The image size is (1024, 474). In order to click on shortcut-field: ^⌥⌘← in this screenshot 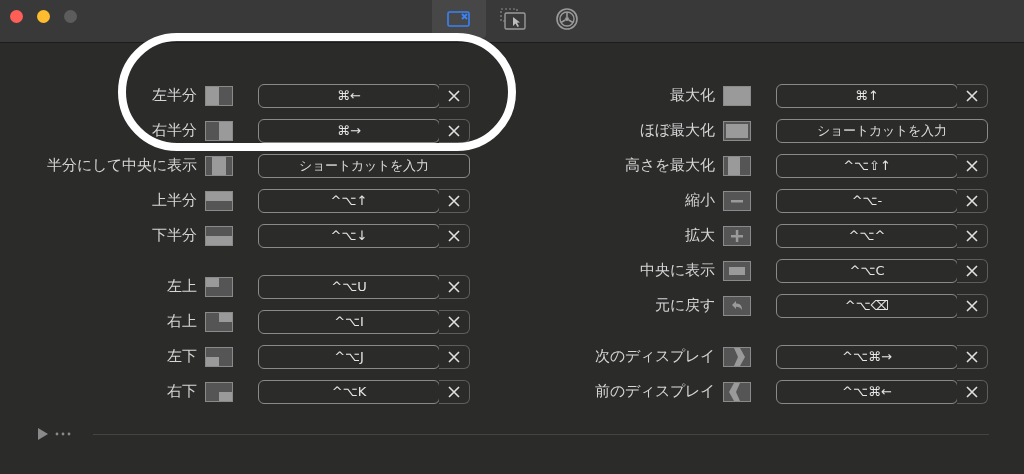, I will do `click(867, 391)`.